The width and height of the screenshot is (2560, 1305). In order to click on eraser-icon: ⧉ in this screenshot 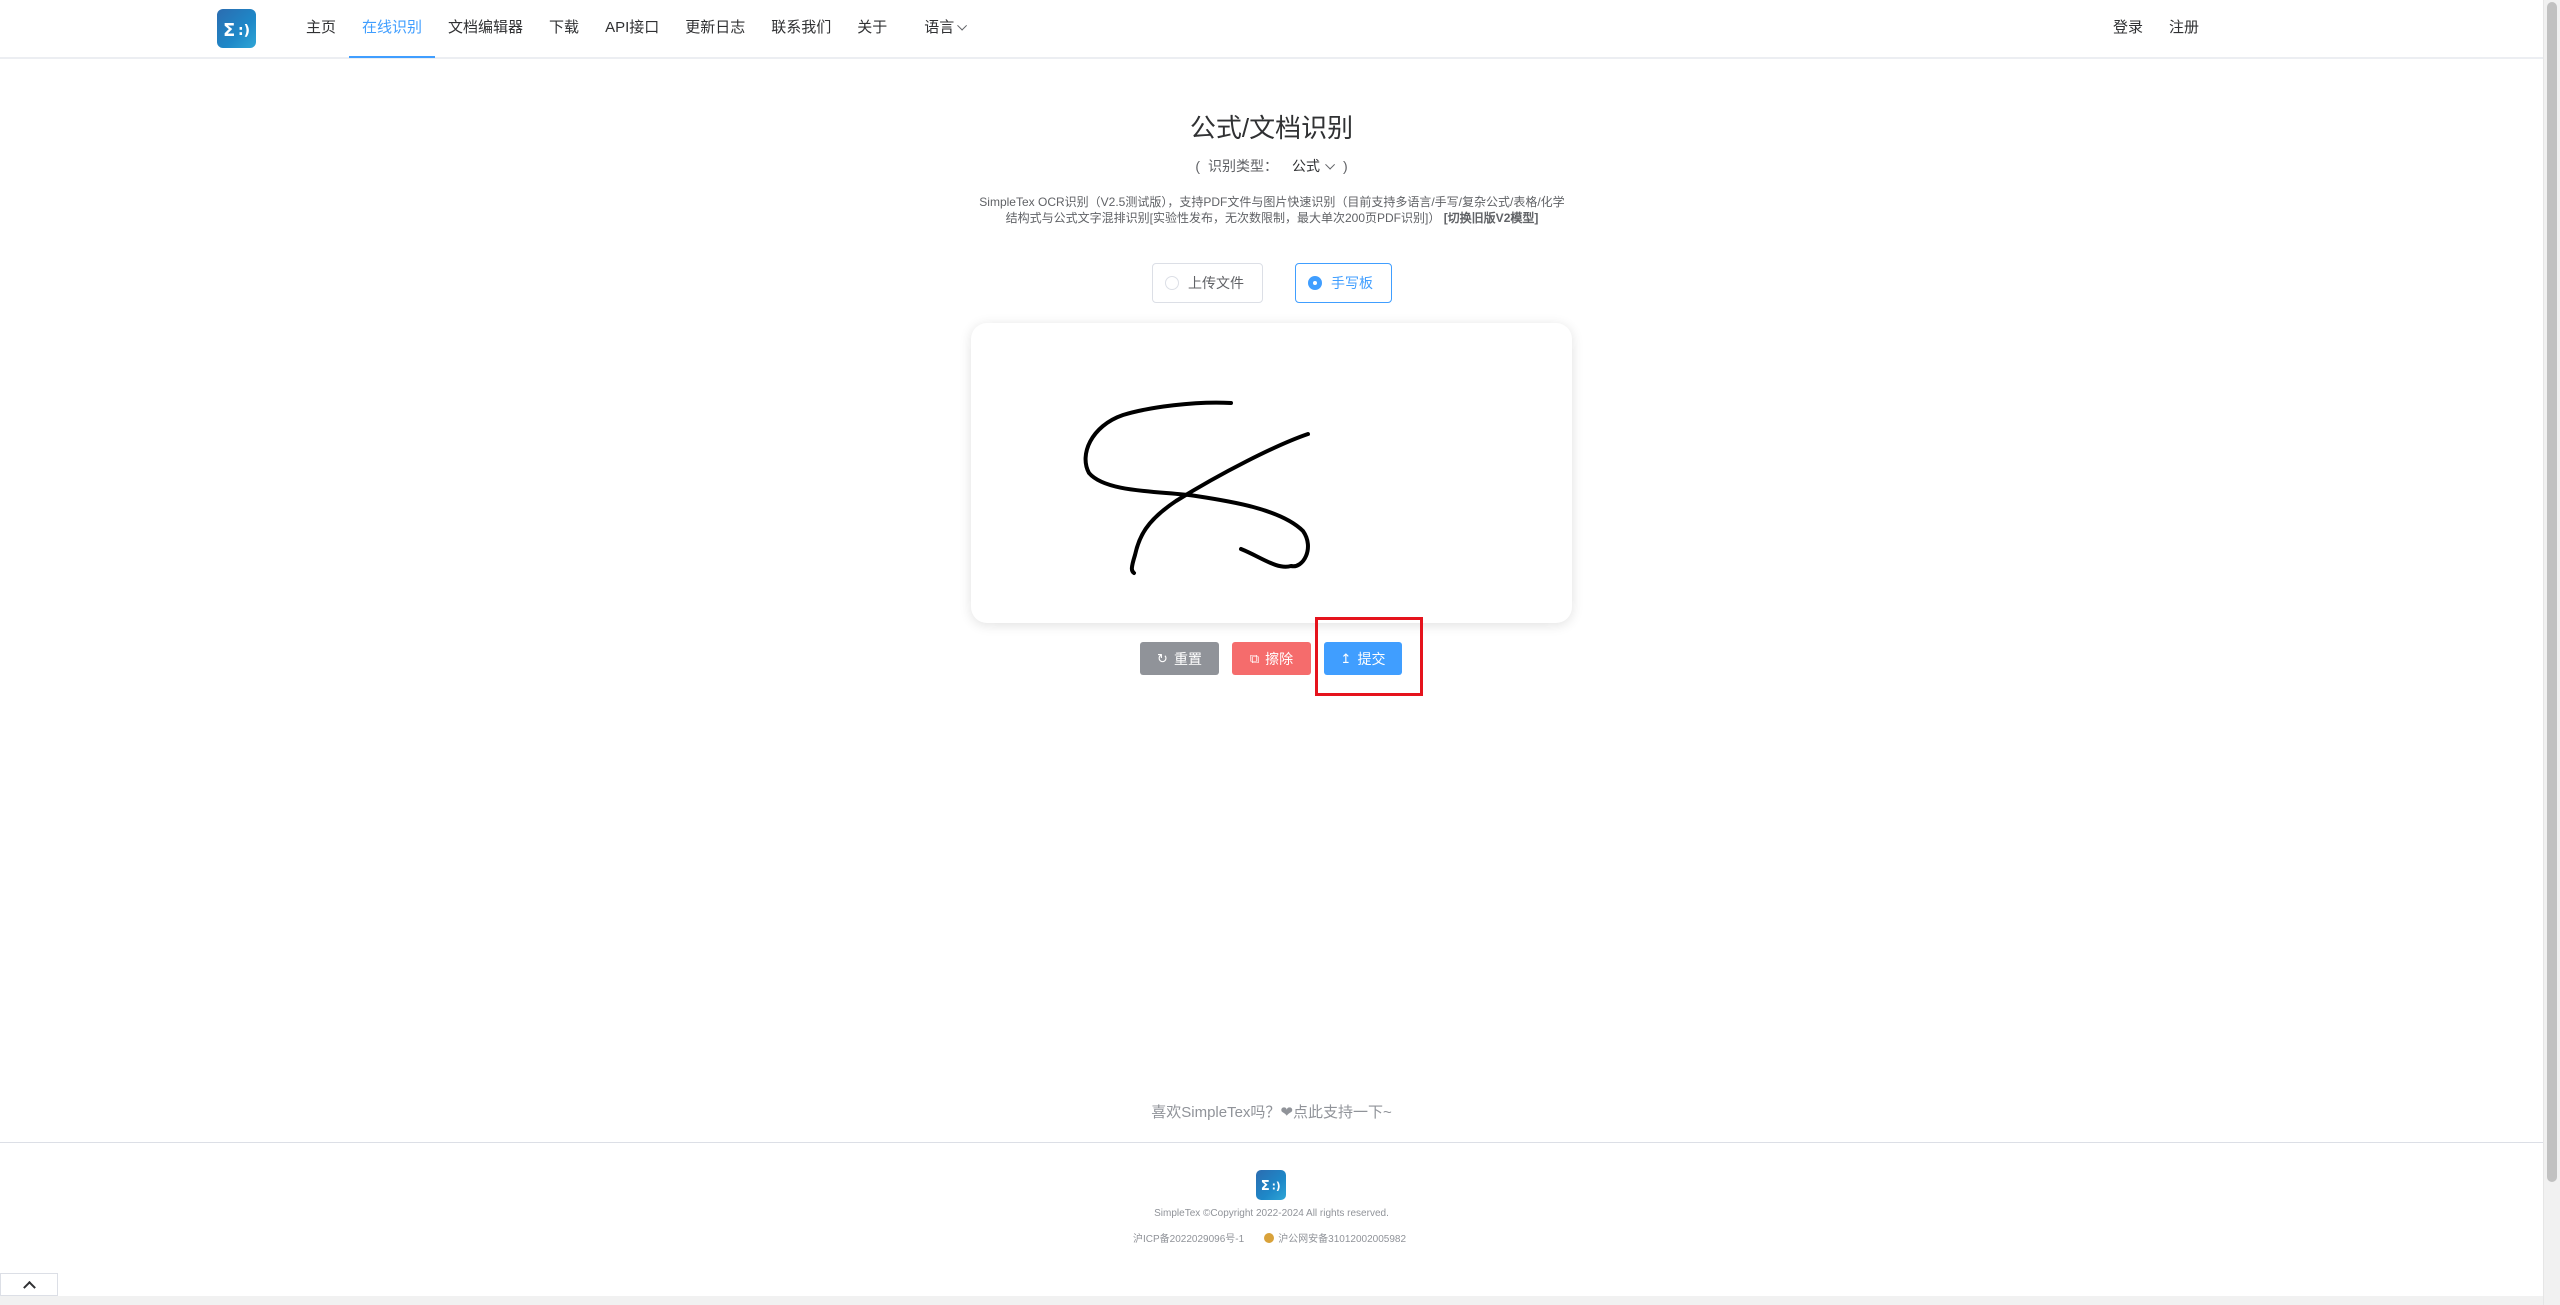, I will do `click(1254, 658)`.